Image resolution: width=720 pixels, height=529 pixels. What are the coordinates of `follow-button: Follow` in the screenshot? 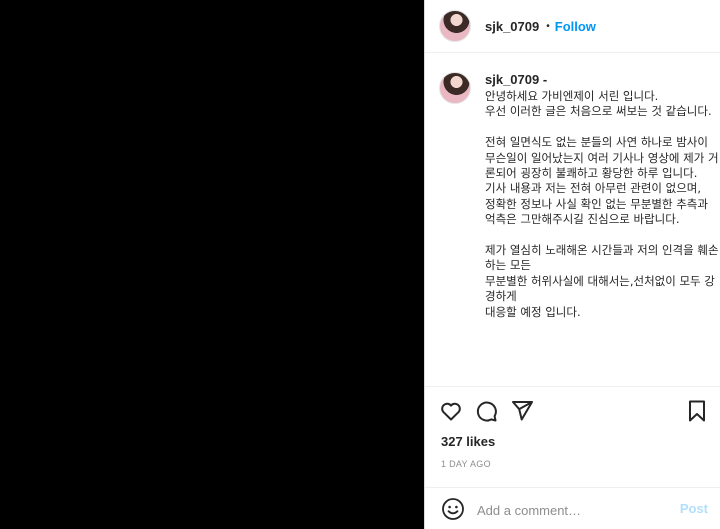 It's located at (575, 26).